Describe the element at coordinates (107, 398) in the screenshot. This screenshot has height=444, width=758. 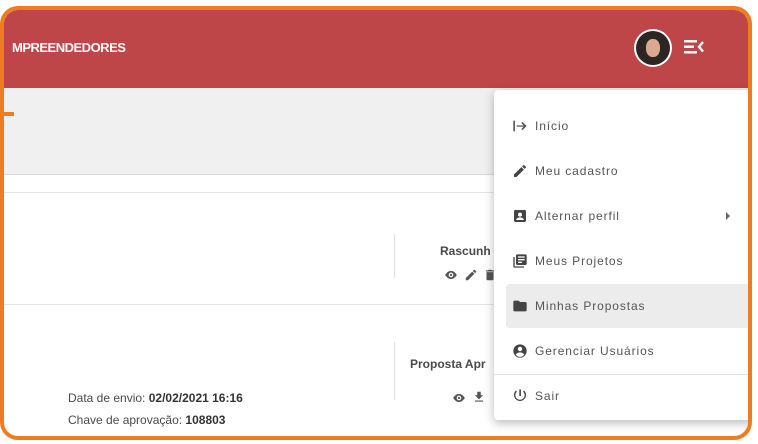
I see `sent-date-label: Data de envio:` at that location.